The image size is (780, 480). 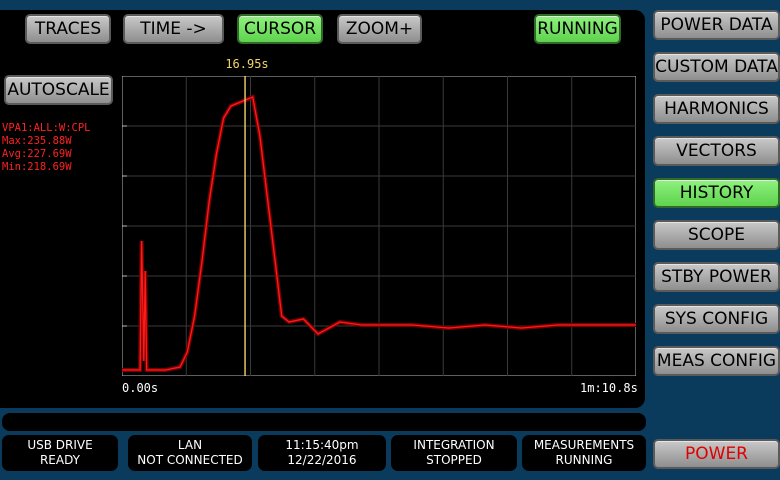 What do you see at coordinates (716, 151) in the screenshot?
I see `sidebar-item-vectors: VECTORS` at bounding box center [716, 151].